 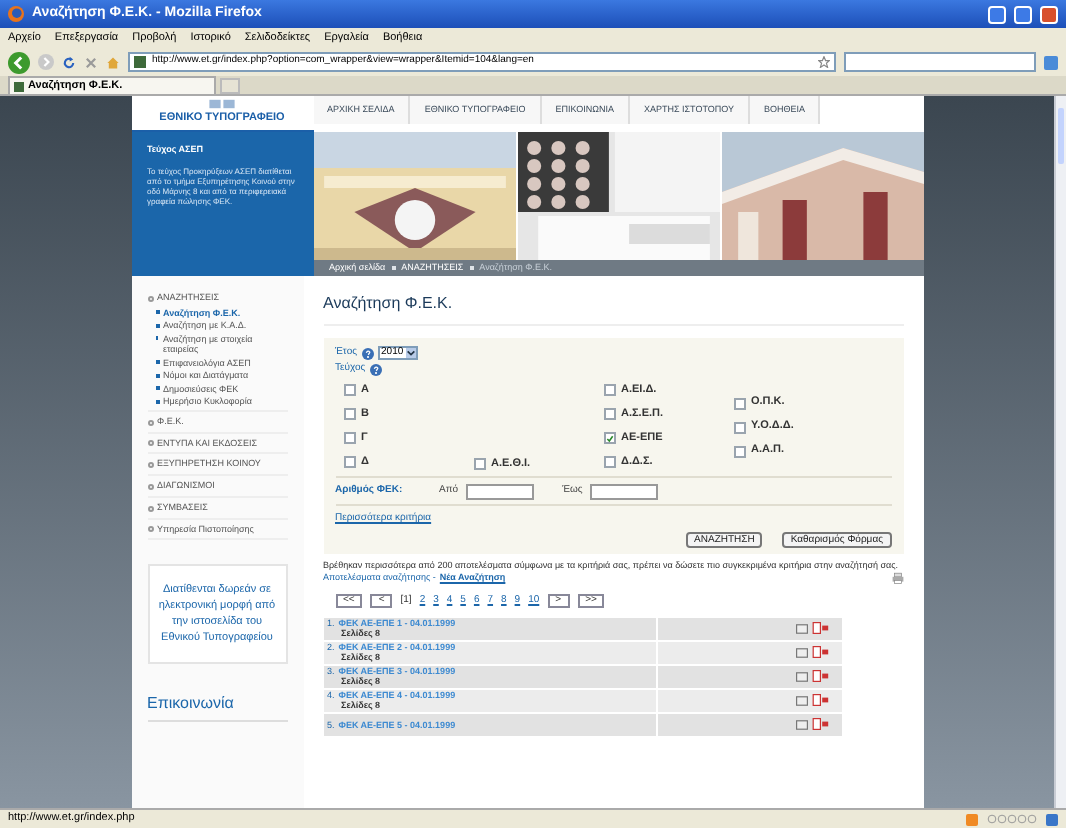 What do you see at coordinates (19, 86) in the screenshot?
I see `tab-icon` at bounding box center [19, 86].